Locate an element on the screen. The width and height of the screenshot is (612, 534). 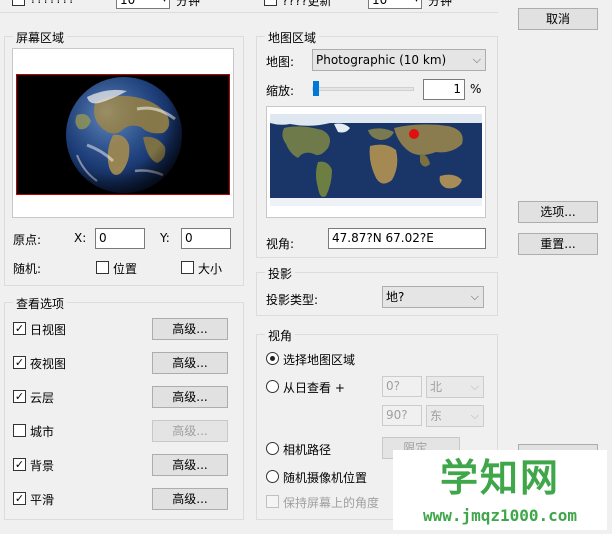
view-label: 视角: is located at coordinates (280, 244).